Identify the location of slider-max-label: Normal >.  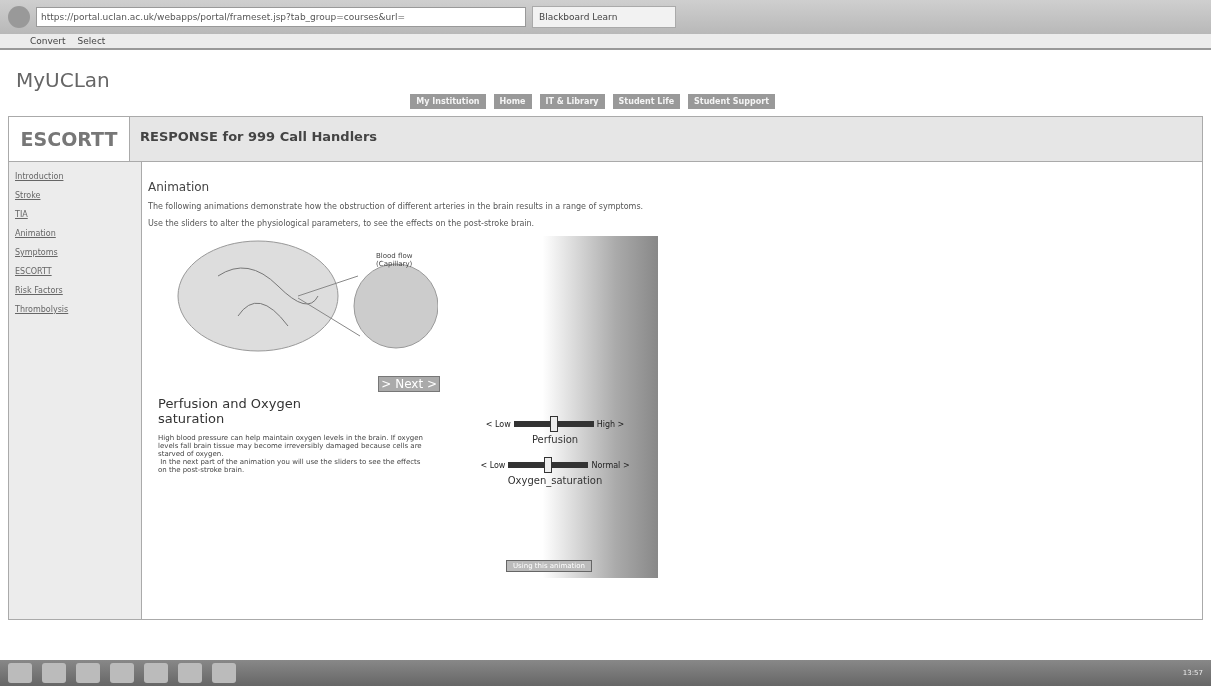
(610, 465).